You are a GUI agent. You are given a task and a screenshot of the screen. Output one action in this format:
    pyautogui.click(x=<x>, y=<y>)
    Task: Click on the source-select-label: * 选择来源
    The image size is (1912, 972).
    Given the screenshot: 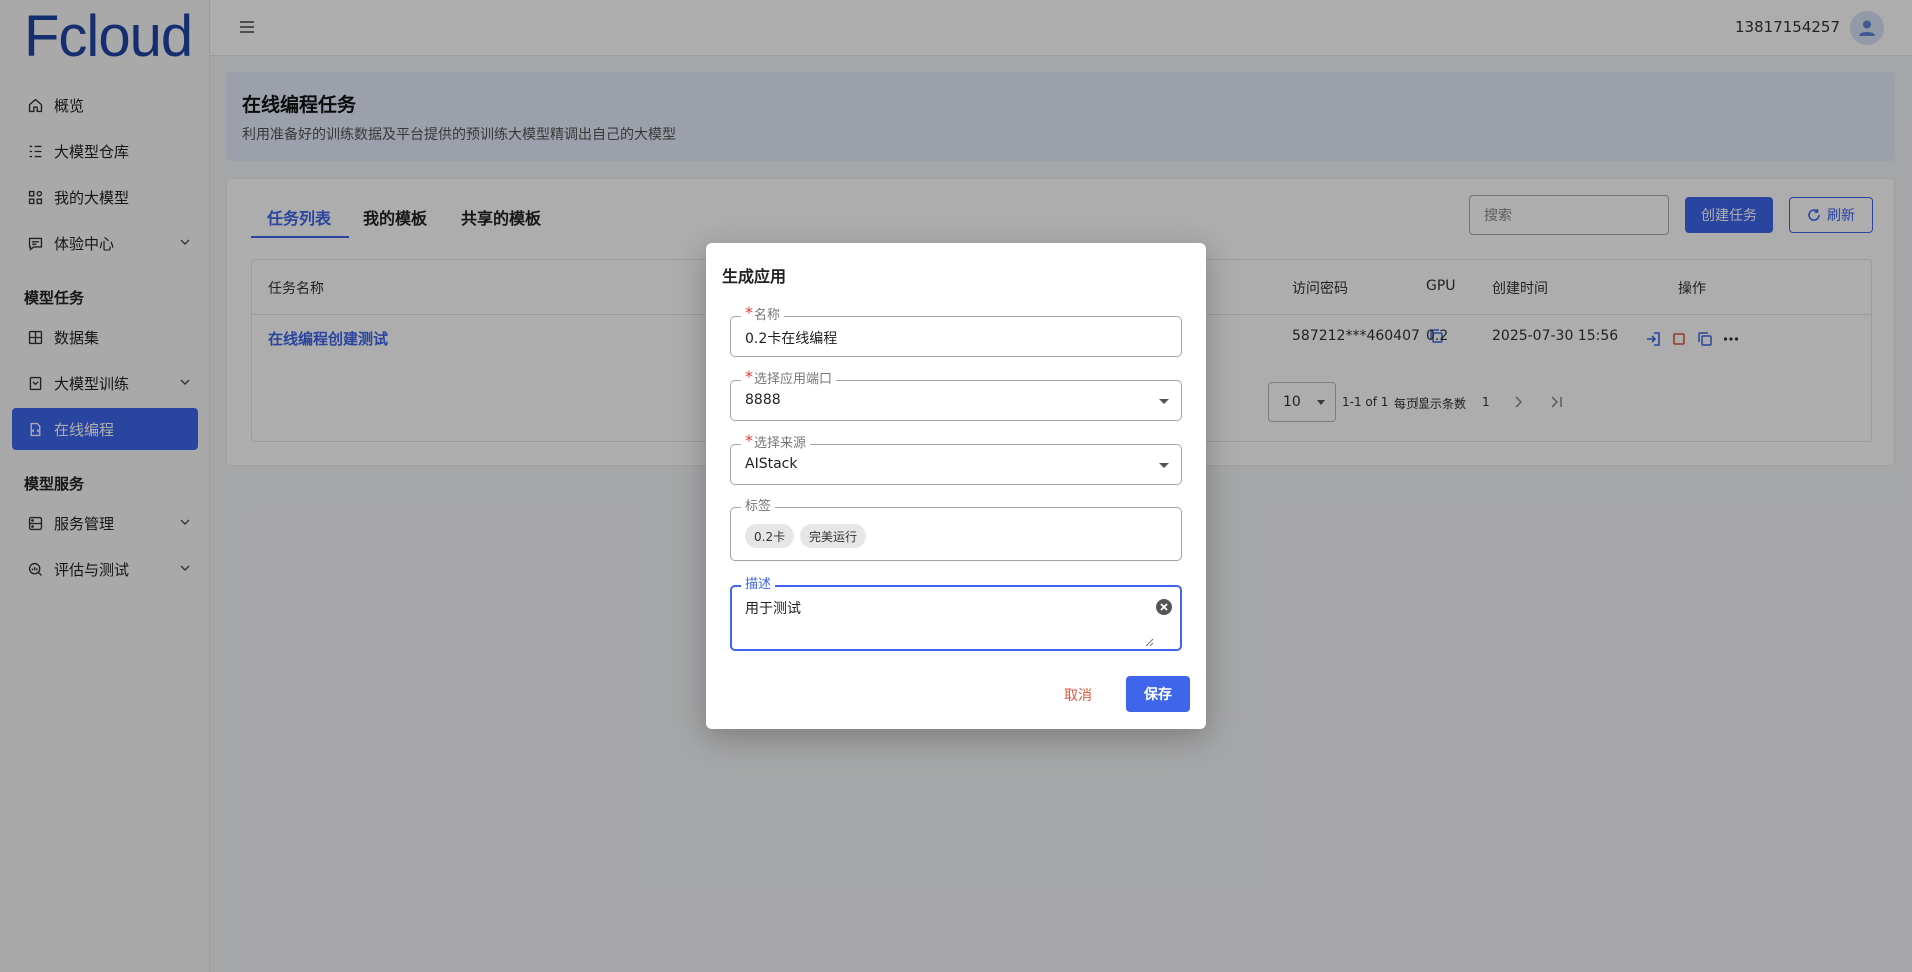 What is the action you would take?
    pyautogui.click(x=776, y=441)
    